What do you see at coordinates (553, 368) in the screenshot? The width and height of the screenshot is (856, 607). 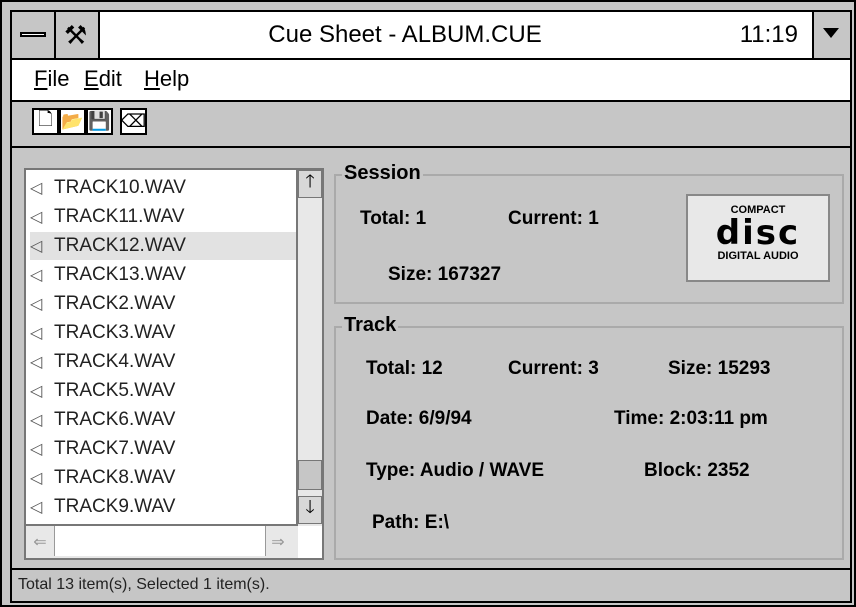 I see `track-current: Current: 3` at bounding box center [553, 368].